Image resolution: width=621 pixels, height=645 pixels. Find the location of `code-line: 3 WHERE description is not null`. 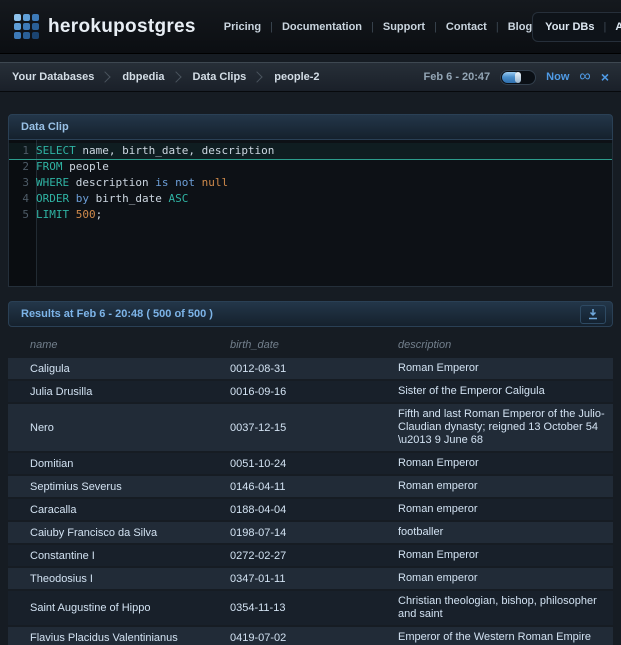

code-line: 3 WHERE description is not null is located at coordinates (310, 183).